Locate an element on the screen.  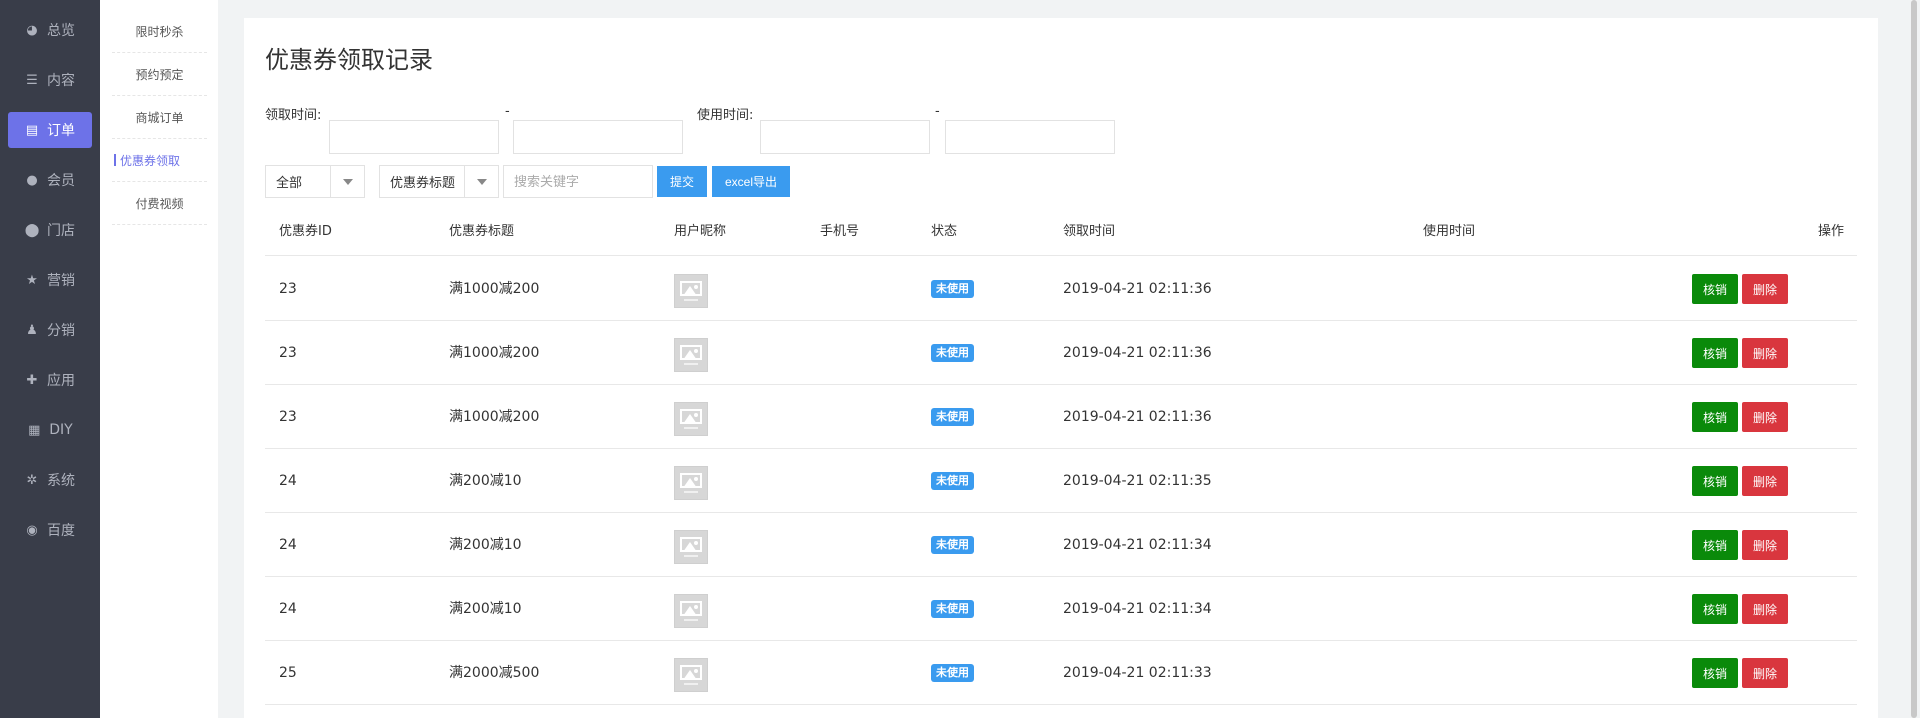
table-row: 24 满200减10 未使用 2019-04-21 02:11:34 核销 删除 is located at coordinates (1061, 609).